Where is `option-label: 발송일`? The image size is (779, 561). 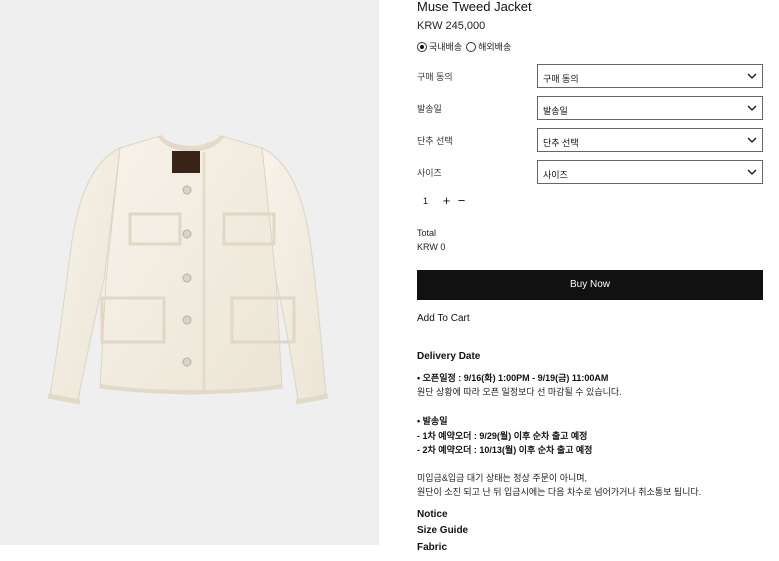 option-label: 발송일 is located at coordinates (429, 109).